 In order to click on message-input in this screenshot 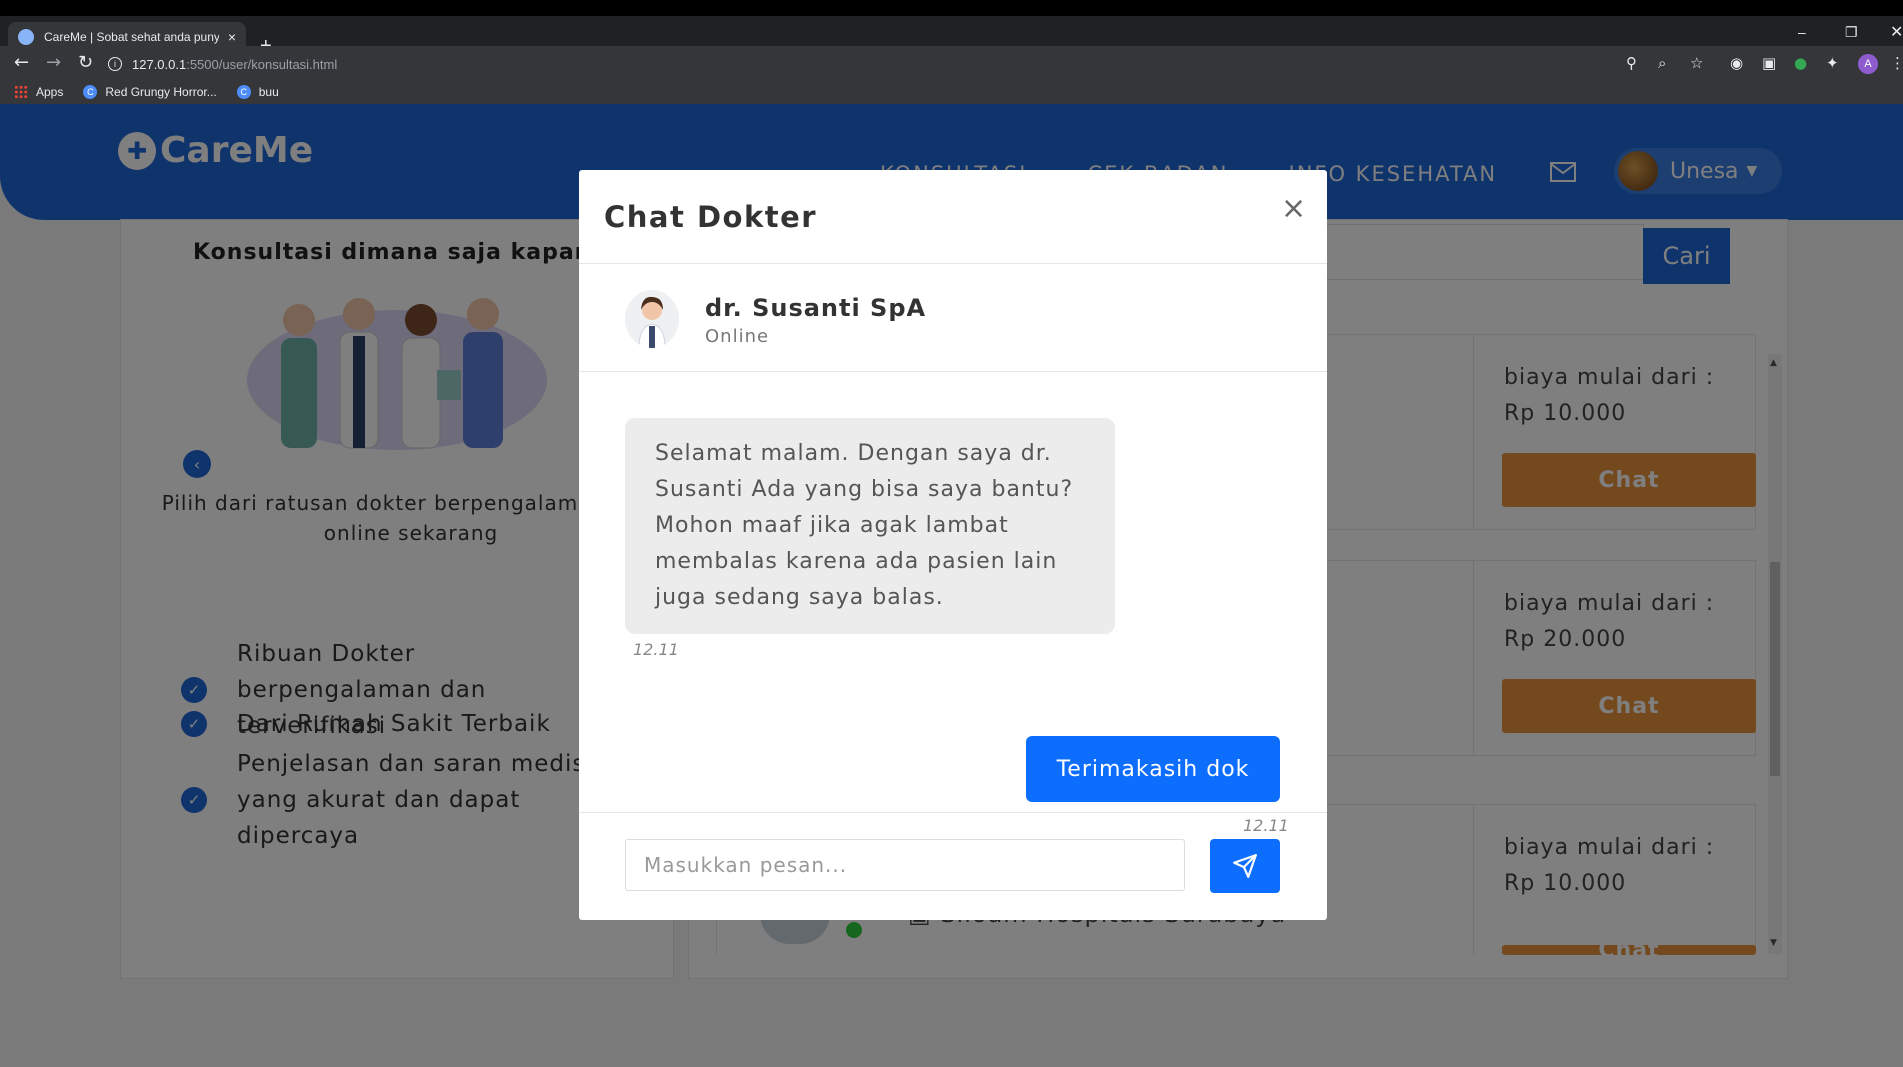, I will do `click(905, 865)`.